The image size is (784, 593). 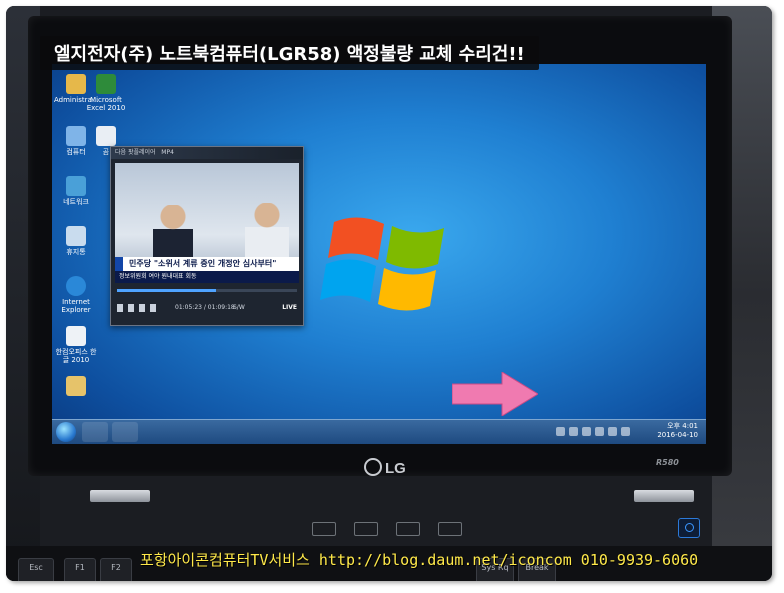 I want to click on desktop-icon-recycle-bin: 휴지통, so click(x=76, y=241).